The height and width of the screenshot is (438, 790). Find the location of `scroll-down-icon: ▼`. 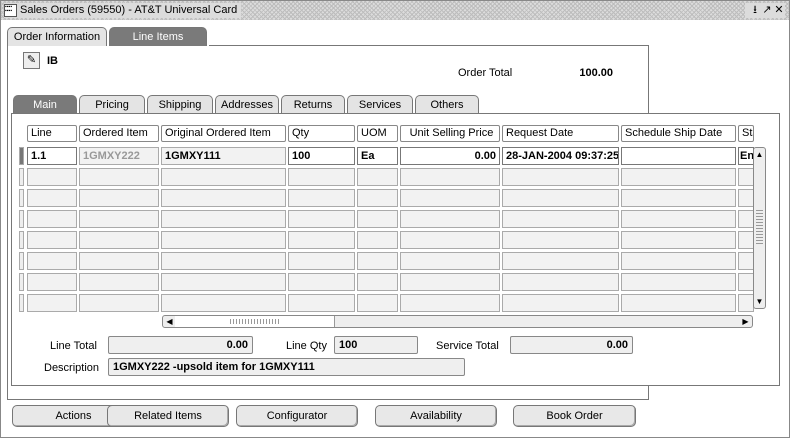

scroll-down-icon: ▼ is located at coordinates (759, 301).